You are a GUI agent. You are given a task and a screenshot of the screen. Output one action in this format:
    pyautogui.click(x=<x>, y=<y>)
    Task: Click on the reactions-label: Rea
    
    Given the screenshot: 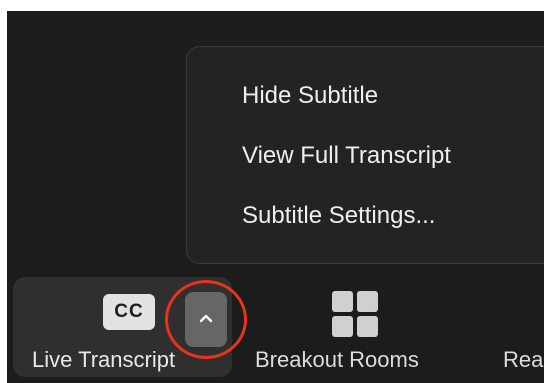 What is the action you would take?
    pyautogui.click(x=523, y=359)
    